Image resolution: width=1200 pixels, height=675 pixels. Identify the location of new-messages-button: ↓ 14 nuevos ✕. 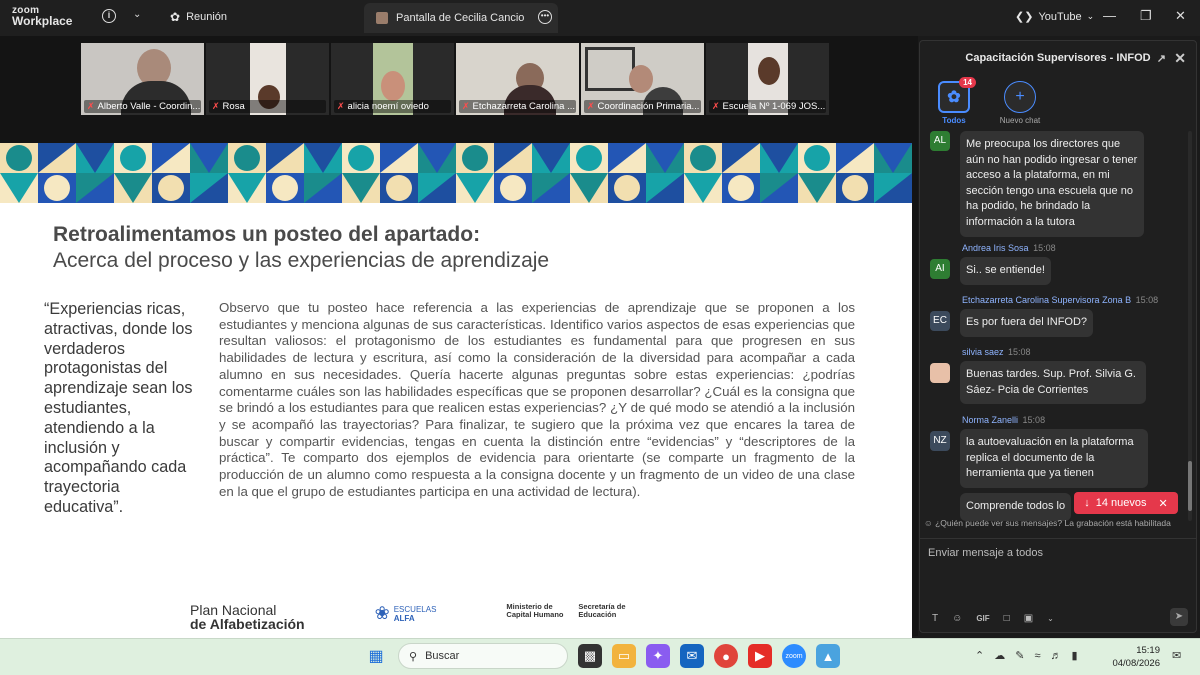
(1126, 503).